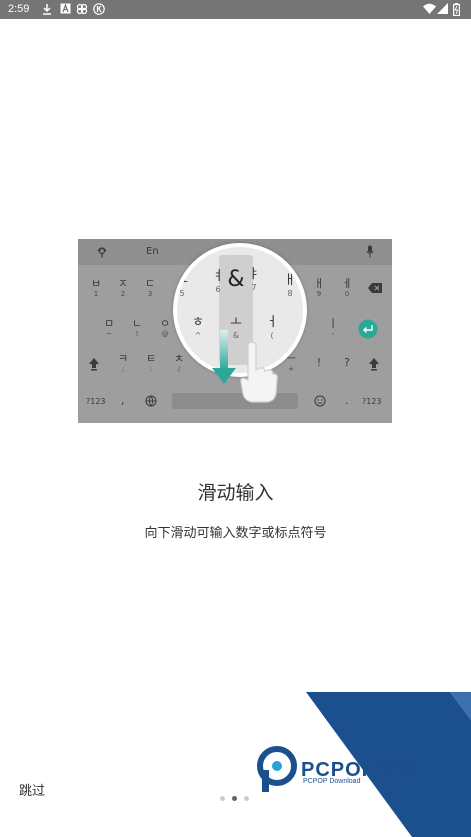 This screenshot has width=471, height=837. Describe the element at coordinates (224, 376) in the screenshot. I see `swipe-arrow-icon` at that location.